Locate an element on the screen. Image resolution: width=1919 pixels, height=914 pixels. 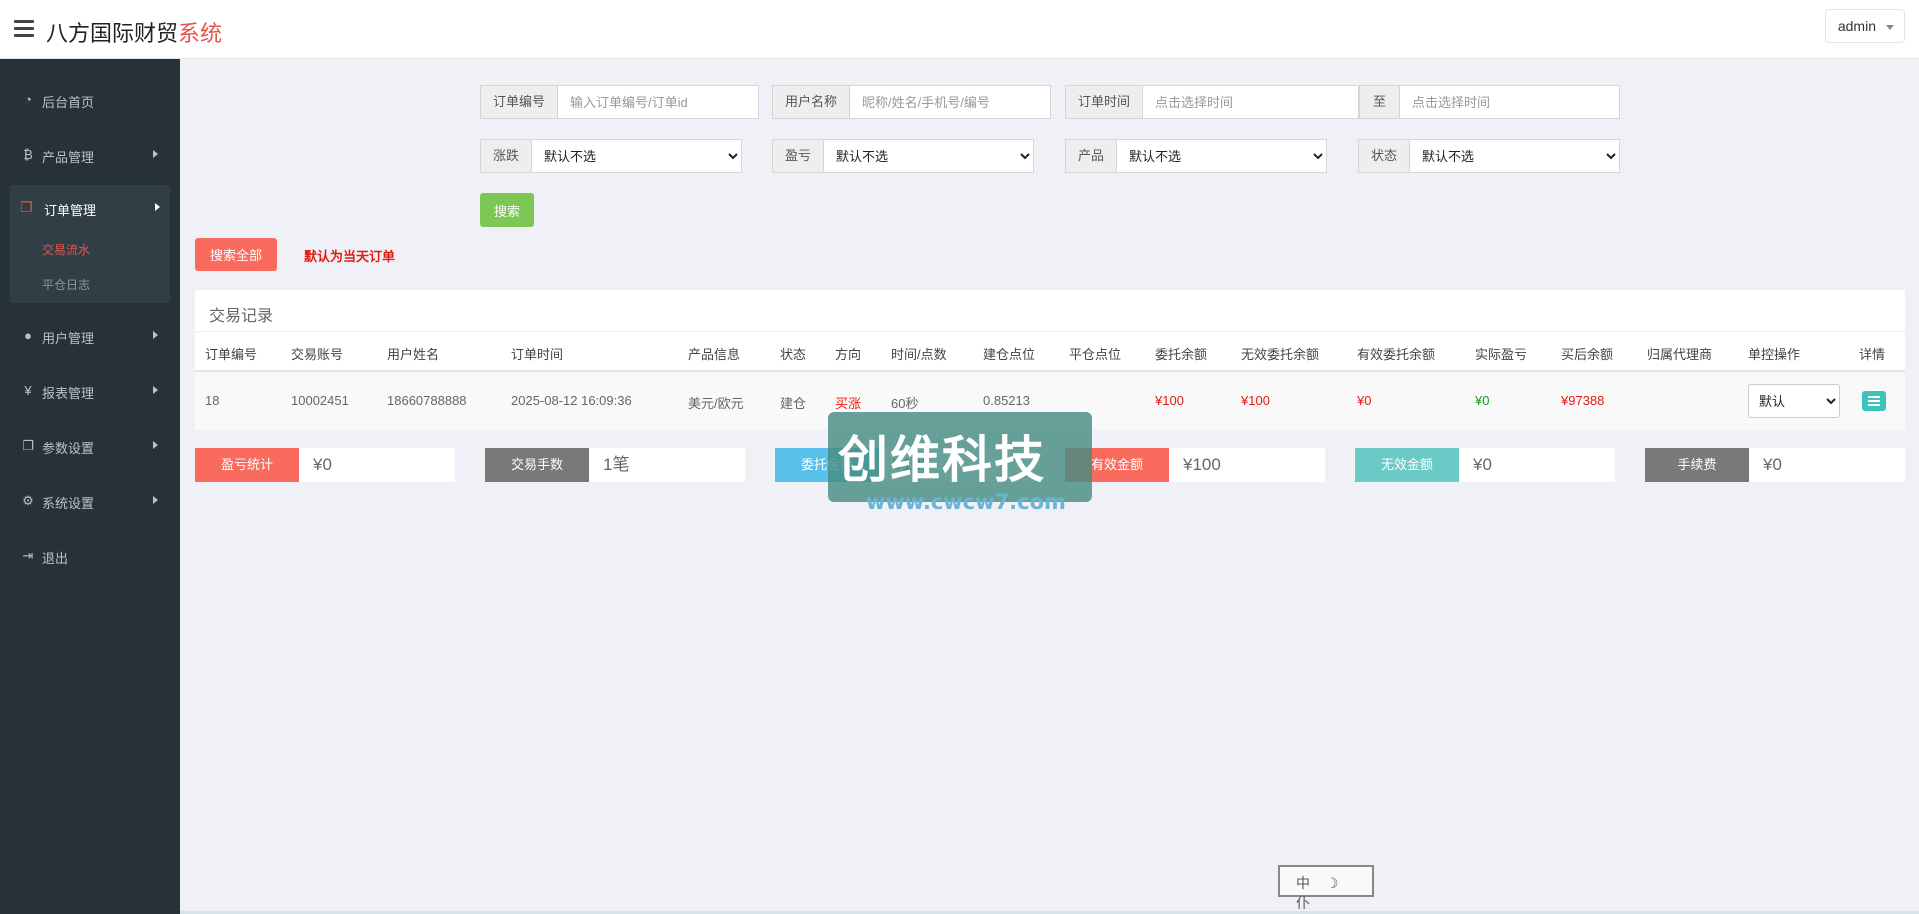
cell-invalid-entrust: ¥100 is located at coordinates (1255, 400).